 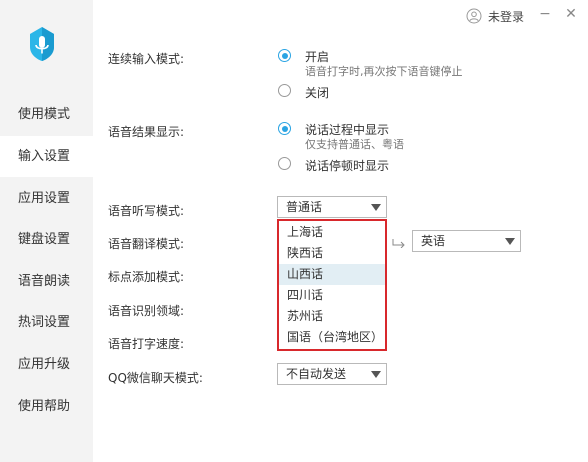 I want to click on dictation-mode-select: 普通话, so click(x=332, y=207).